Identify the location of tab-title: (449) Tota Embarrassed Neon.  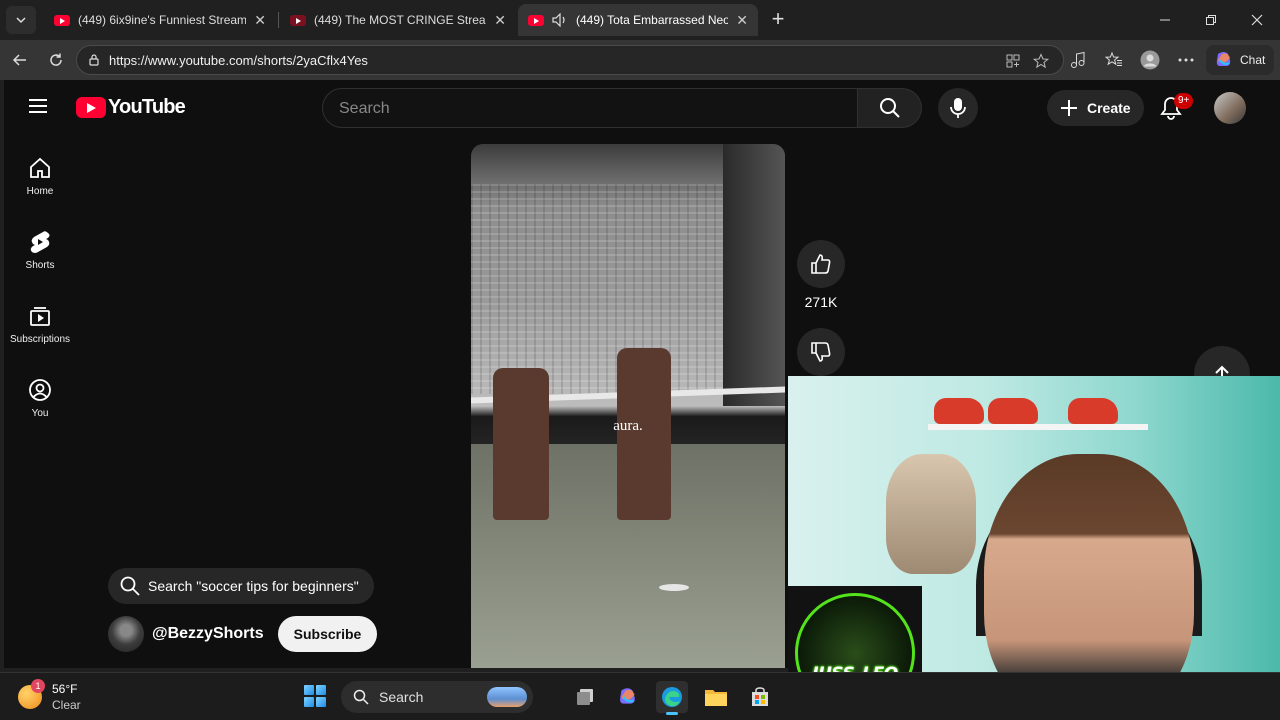
(652, 20).